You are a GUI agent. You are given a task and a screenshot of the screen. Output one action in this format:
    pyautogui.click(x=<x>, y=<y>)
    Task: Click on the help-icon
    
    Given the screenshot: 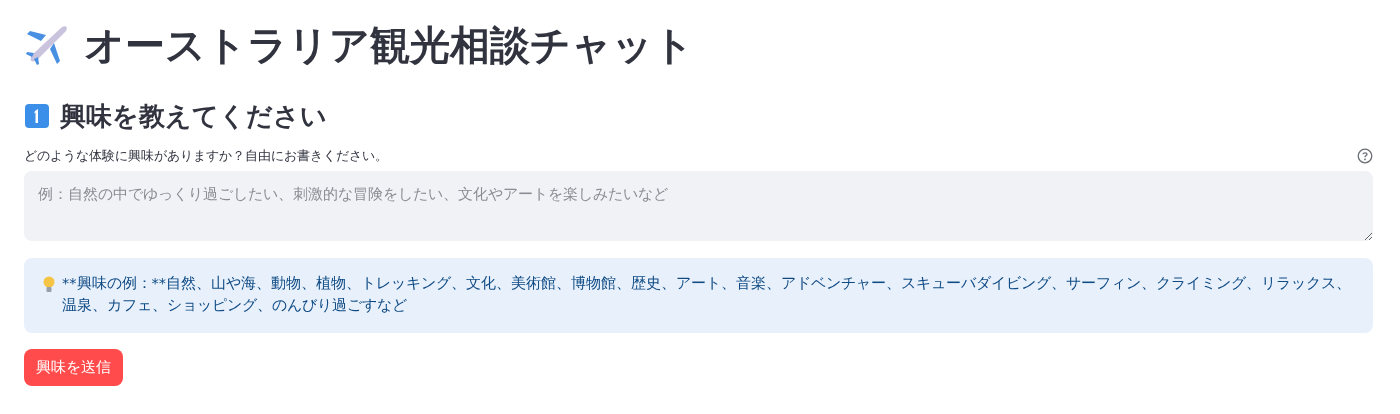 What is the action you would take?
    pyautogui.click(x=1365, y=156)
    